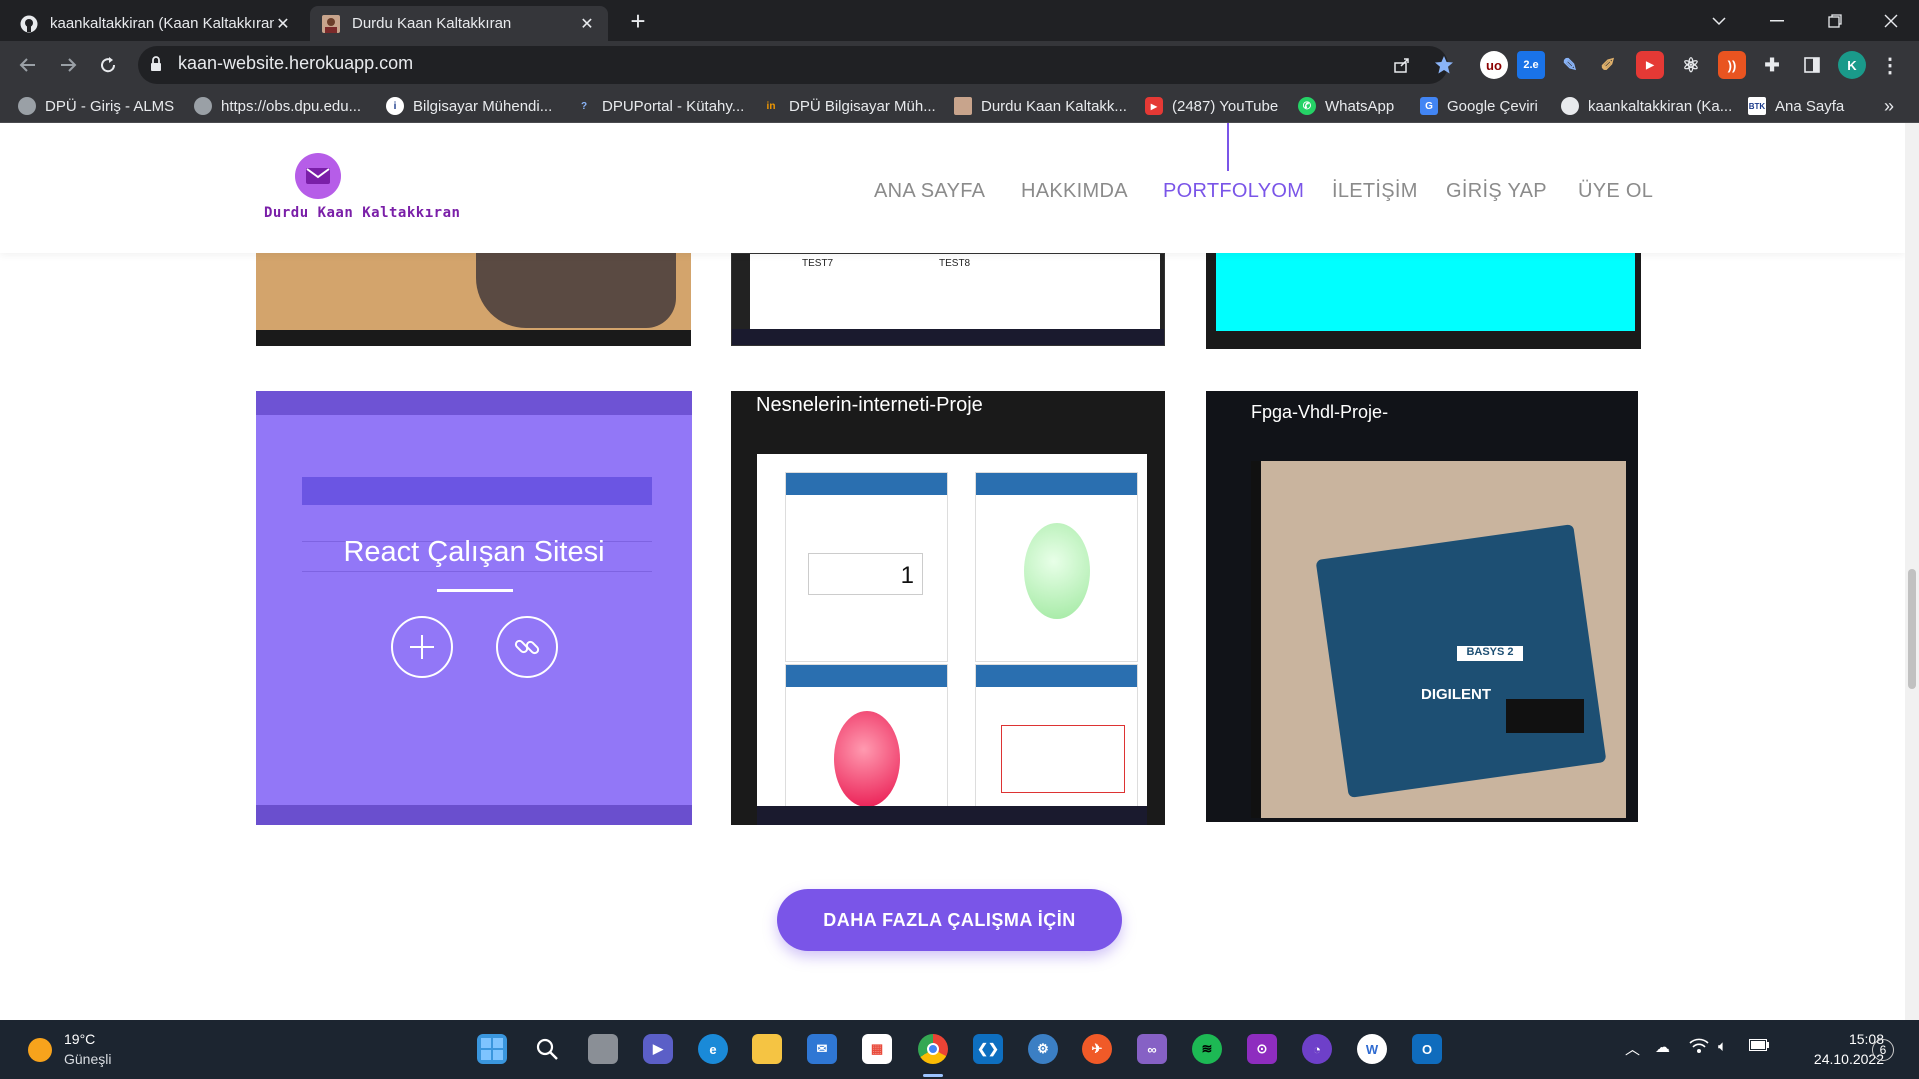 The height and width of the screenshot is (1079, 1919). I want to click on extension-2e-icon: 2.e, so click(1531, 65).